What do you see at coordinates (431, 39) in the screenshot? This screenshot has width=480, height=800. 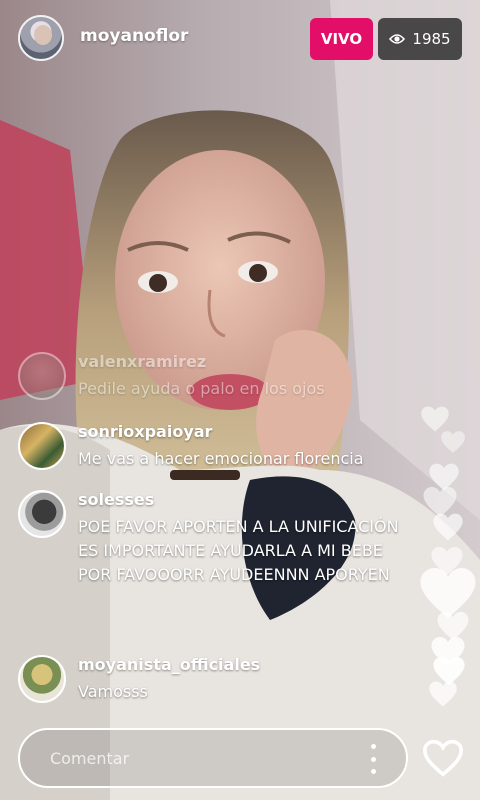 I see `viewer-count: 1985` at bounding box center [431, 39].